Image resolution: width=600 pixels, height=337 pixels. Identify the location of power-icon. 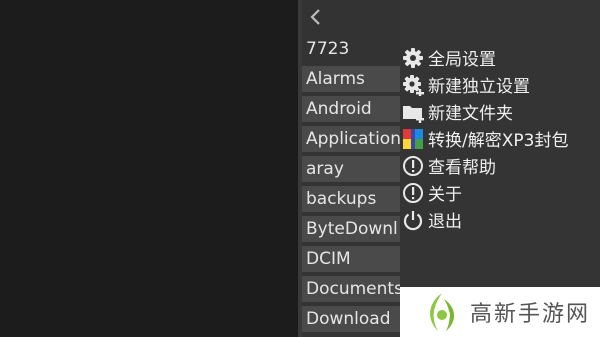
(413, 220).